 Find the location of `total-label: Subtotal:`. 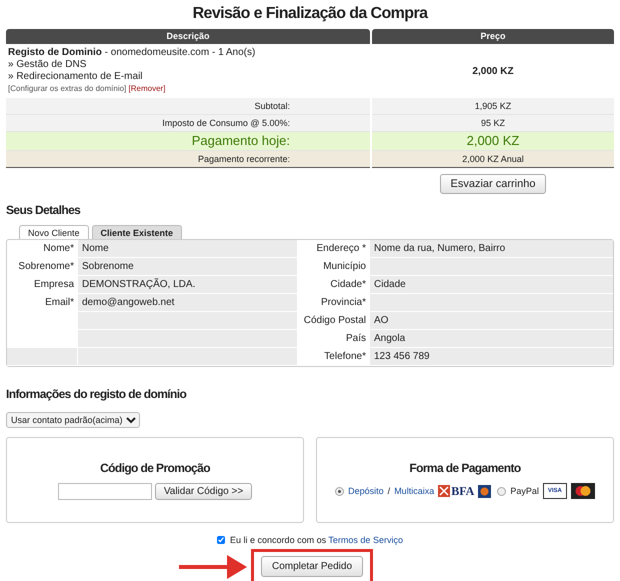

total-label: Subtotal: is located at coordinates (188, 106).